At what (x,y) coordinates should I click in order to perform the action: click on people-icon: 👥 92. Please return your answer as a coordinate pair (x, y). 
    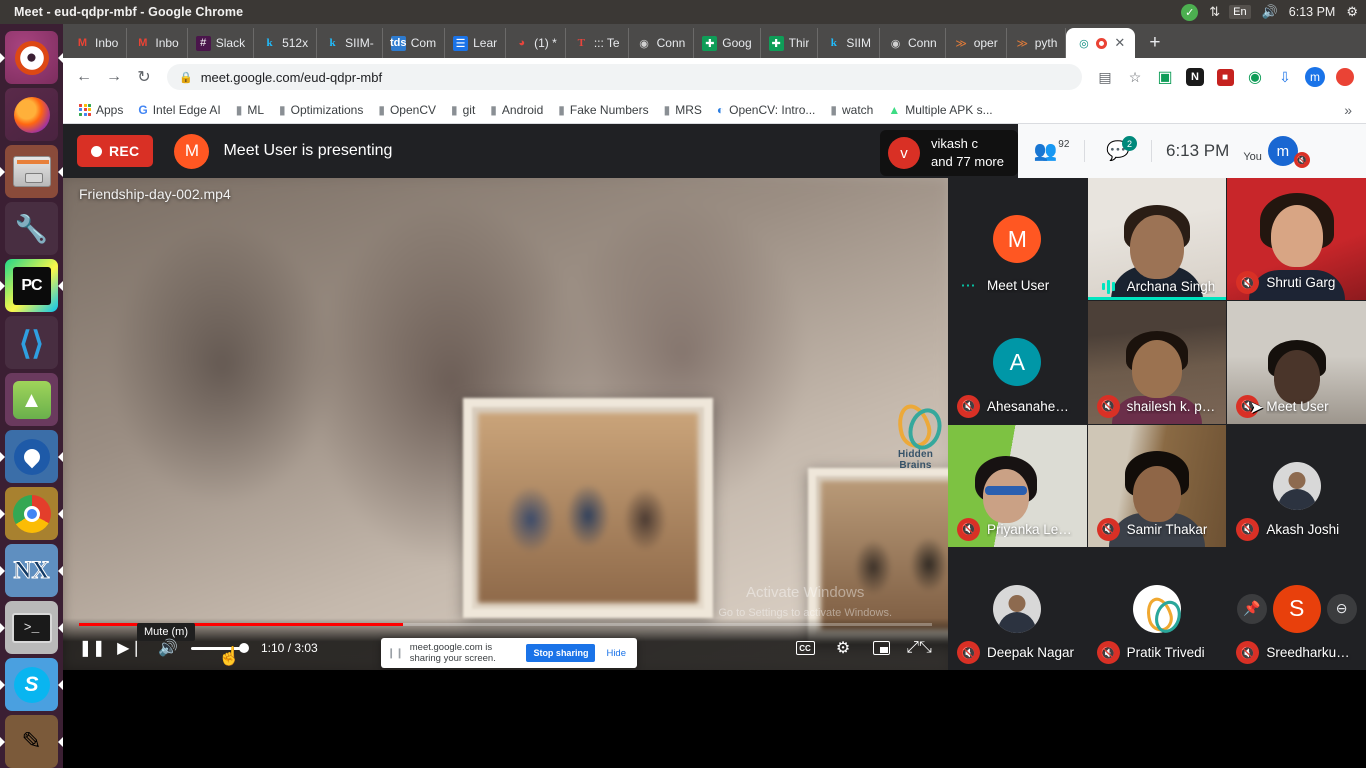
    Looking at the image, I should click on (1051, 151).